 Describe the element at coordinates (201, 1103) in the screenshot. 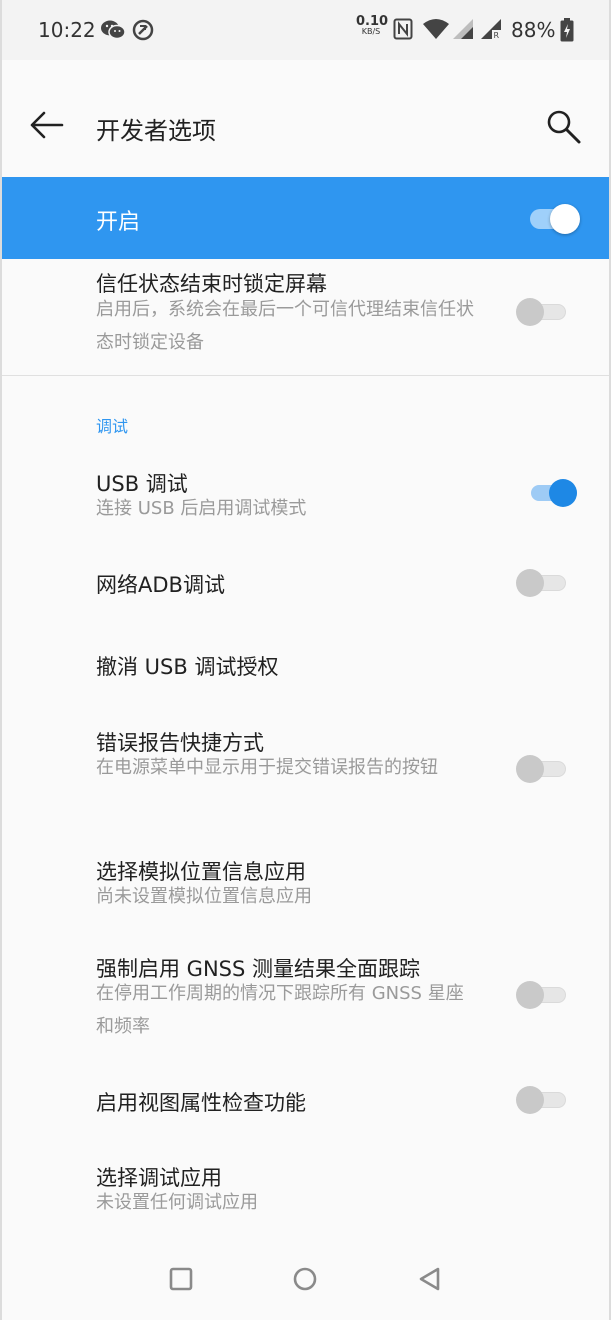

I see `setting-title: 启用视图属性检查功能` at that location.